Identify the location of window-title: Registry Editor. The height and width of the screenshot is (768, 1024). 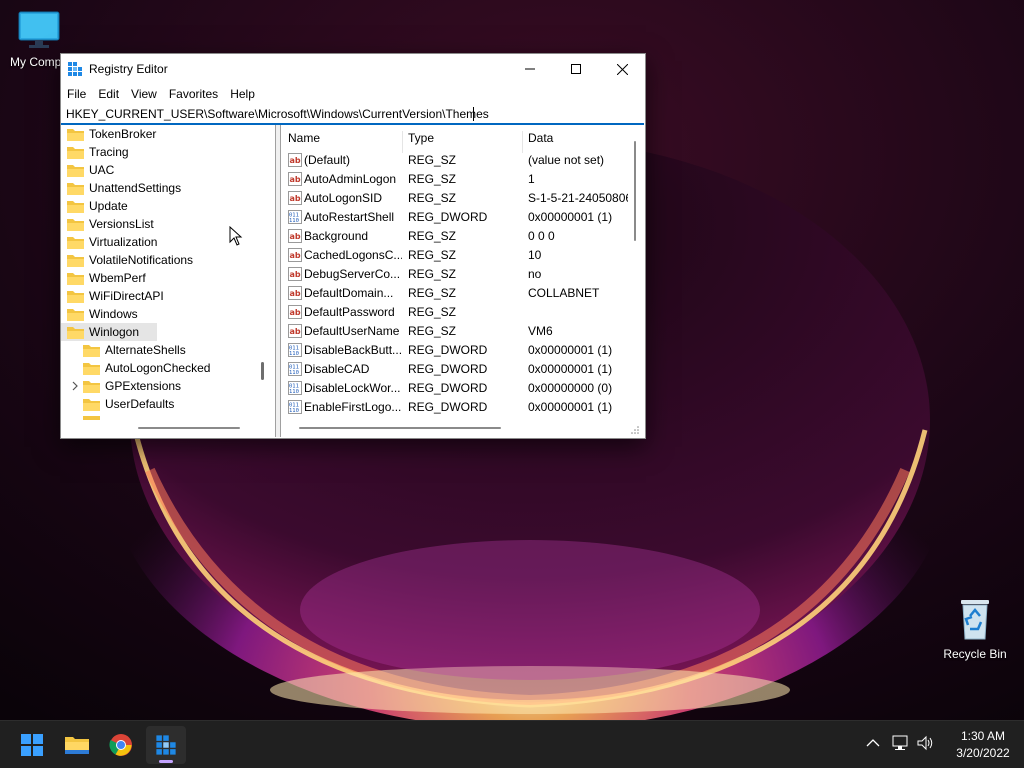
(128, 69).